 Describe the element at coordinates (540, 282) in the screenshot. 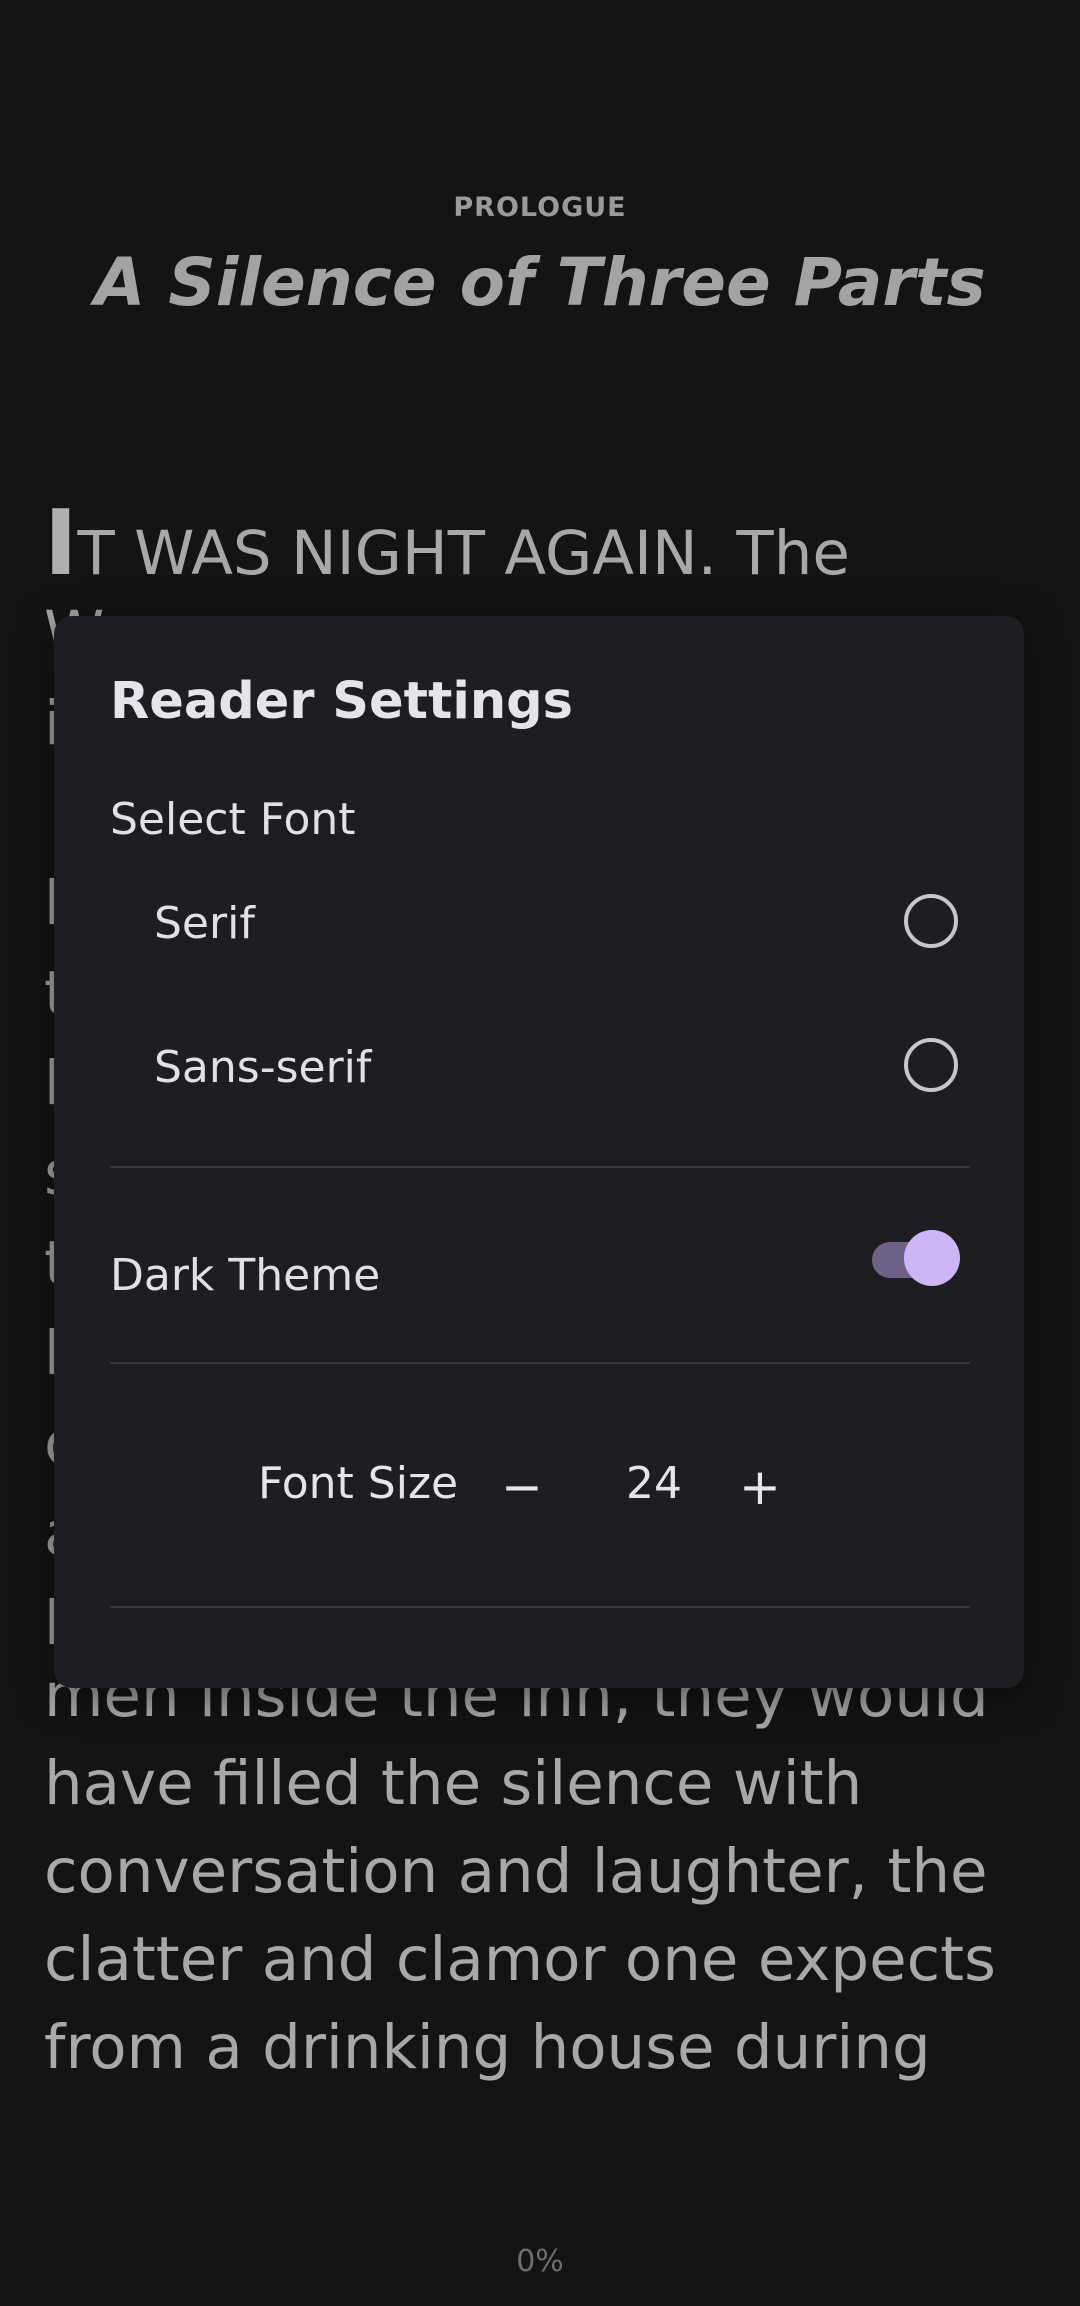

I see `chapter-title: A Silence of Three Parts` at that location.